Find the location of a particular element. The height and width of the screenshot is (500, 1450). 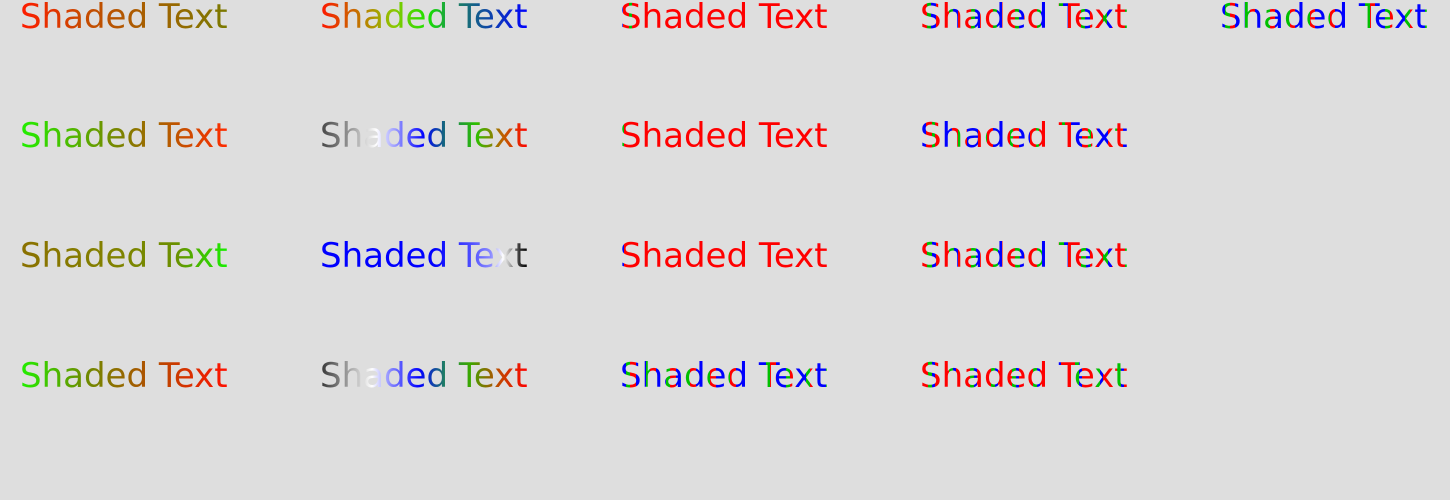

shaded-text-sample-r4-c4: Shaded Text is located at coordinates (1024, 376).